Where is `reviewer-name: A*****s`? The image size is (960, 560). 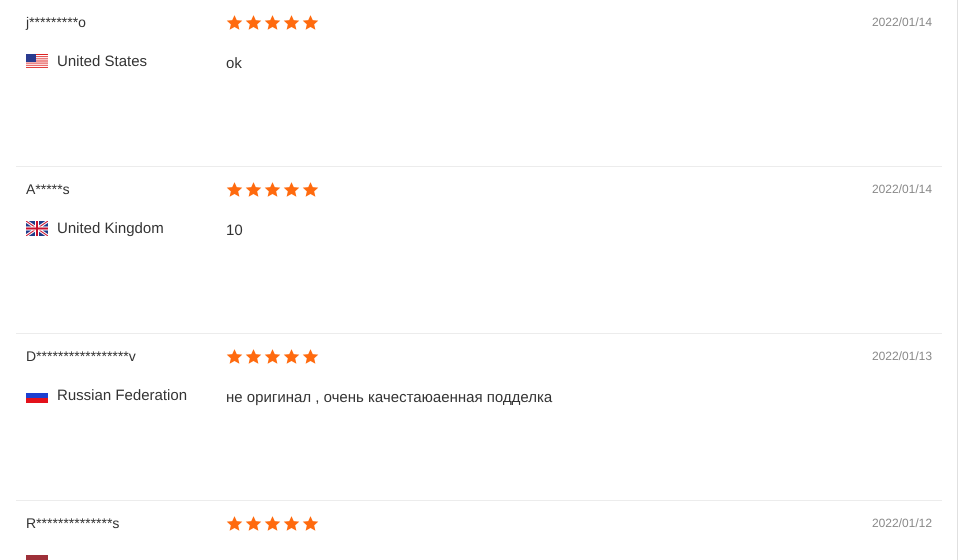 reviewer-name: A*****s is located at coordinates (48, 189).